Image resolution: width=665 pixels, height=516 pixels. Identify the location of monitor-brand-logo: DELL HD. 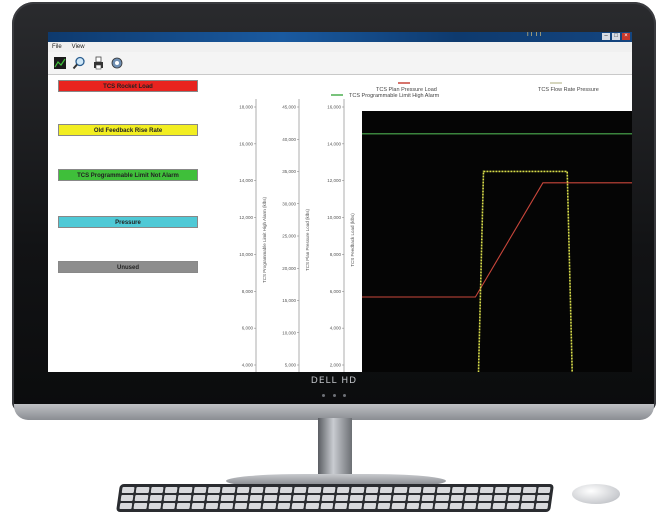
(334, 381).